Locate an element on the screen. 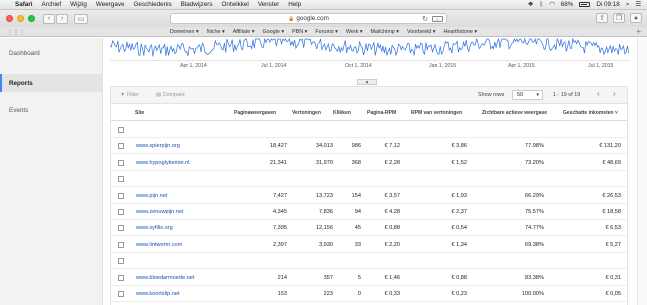  clicks-cell: 986 is located at coordinates (356, 146).